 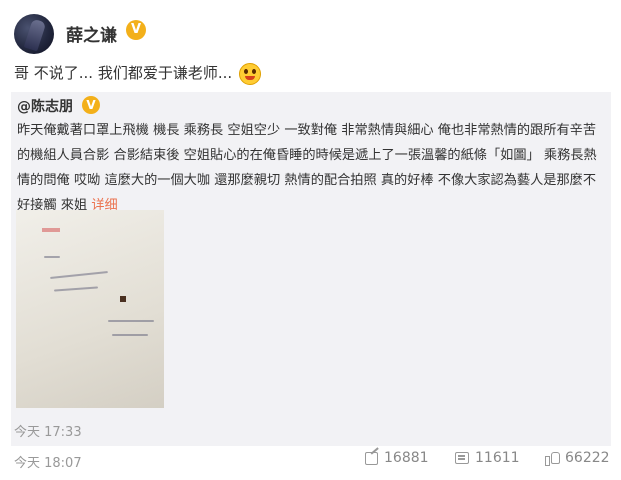 I want to click on post-header: 薛之谦 V, so click(x=309, y=39).